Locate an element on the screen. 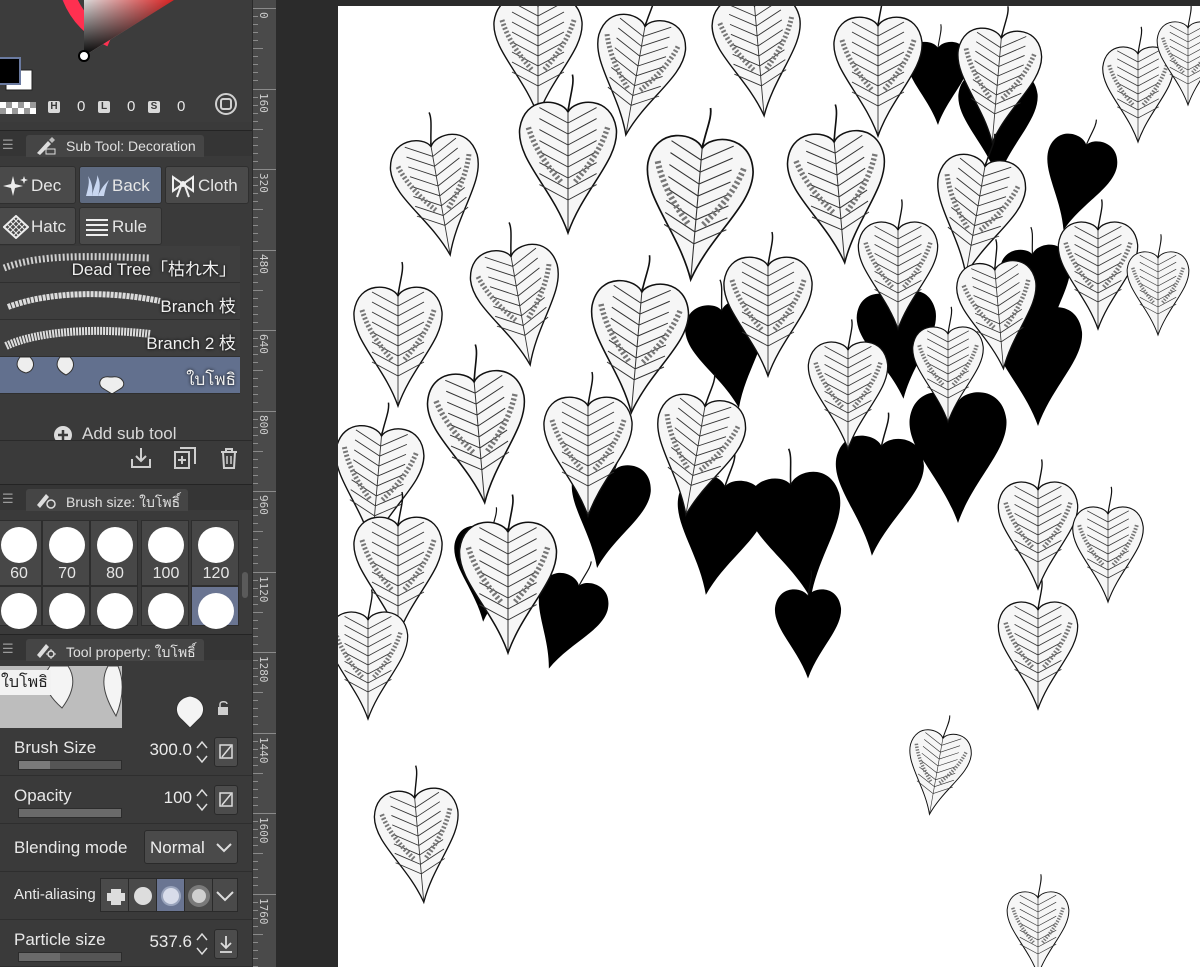  particle-size-value: 537.6 is located at coordinates (162, 942).